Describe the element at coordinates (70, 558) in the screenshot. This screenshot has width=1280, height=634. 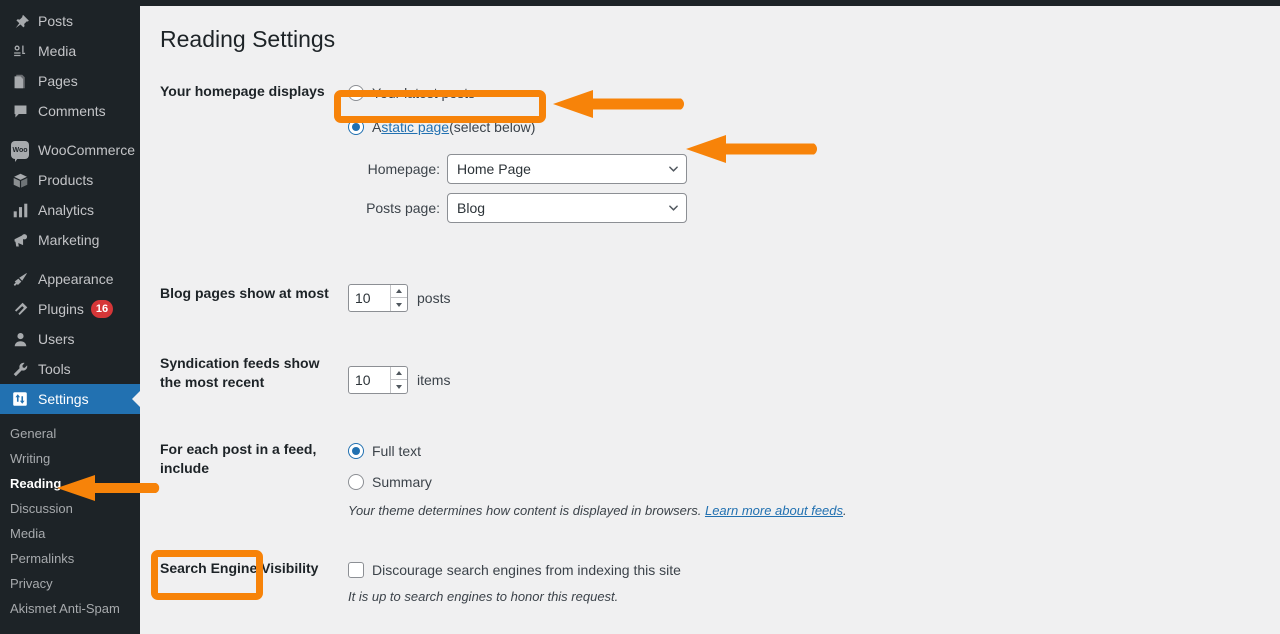
I see `submenu-item-permalinks: Permalinks` at that location.